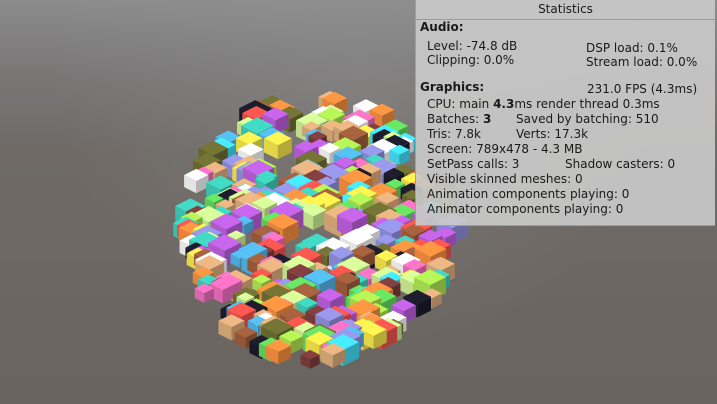  Describe the element at coordinates (587, 104) in the screenshot. I see `cpu-suffix: ms render thread 0.3ms` at that location.